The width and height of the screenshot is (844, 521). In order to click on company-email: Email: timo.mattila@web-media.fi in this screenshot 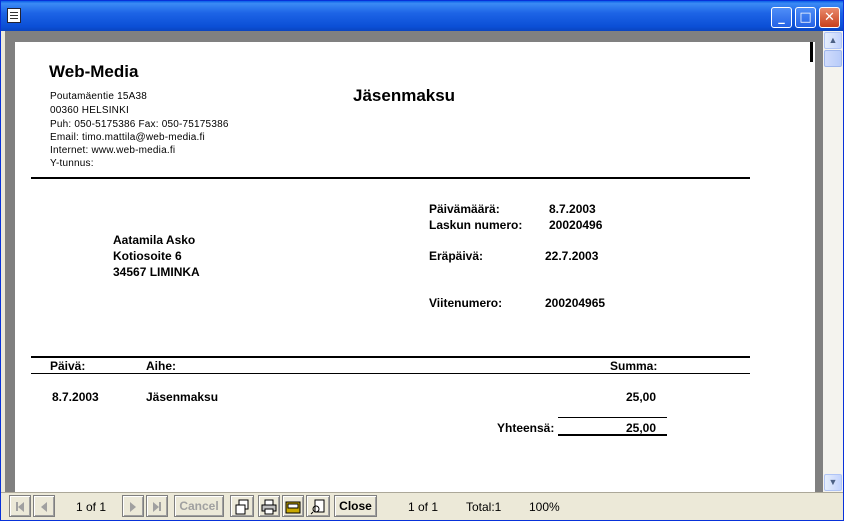, I will do `click(127, 137)`.